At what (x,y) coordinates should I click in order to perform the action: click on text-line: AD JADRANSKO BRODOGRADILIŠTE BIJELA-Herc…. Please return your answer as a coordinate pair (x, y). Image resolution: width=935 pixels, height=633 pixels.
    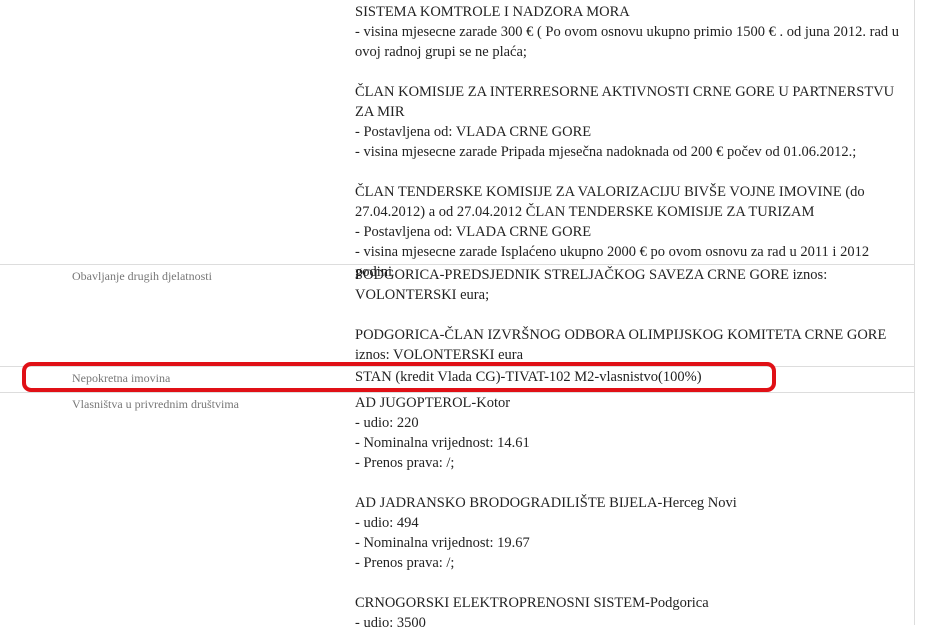
    Looking at the image, I should click on (546, 503).